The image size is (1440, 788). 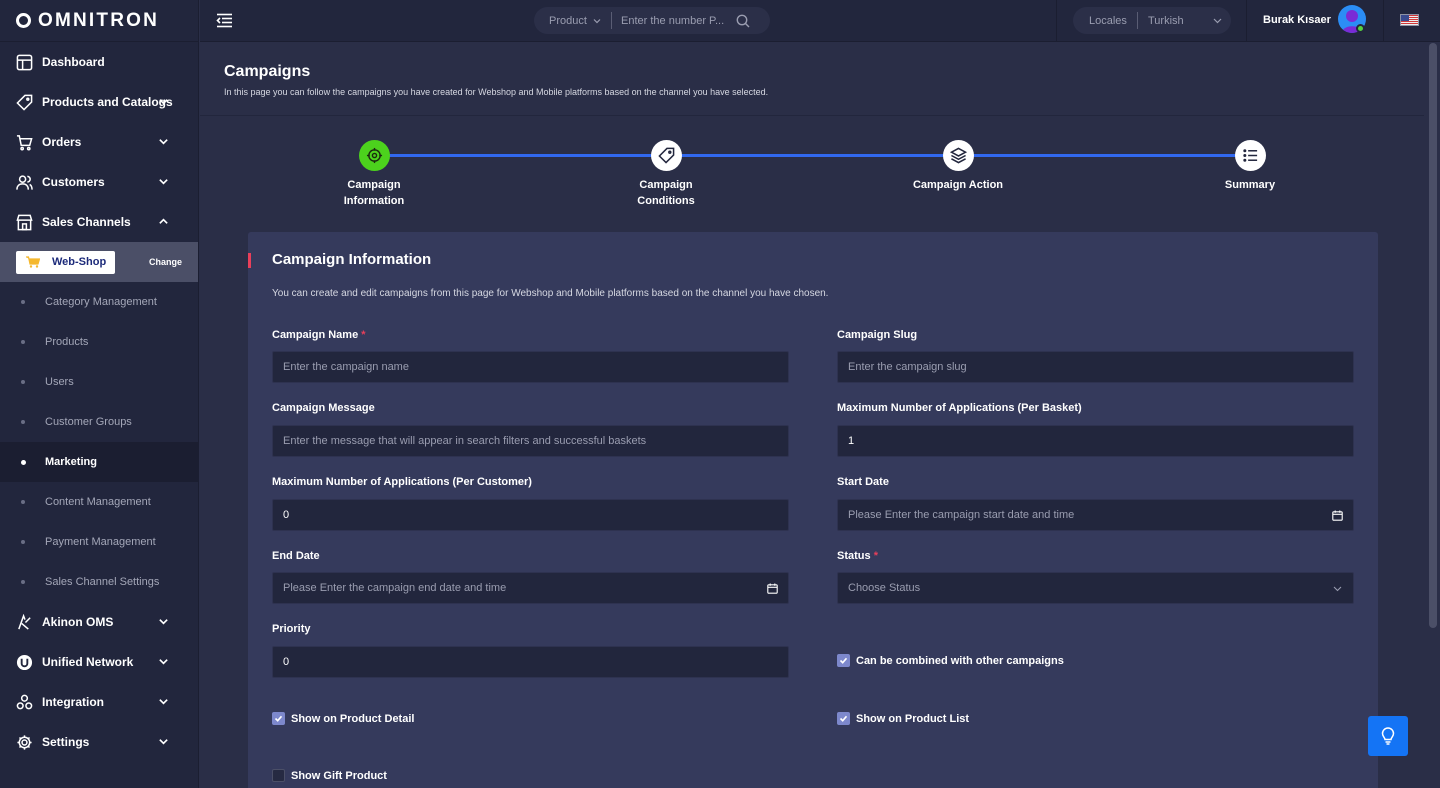 I want to click on sidebar-subitem-payment-management: Payment Management, so click(x=99, y=542).